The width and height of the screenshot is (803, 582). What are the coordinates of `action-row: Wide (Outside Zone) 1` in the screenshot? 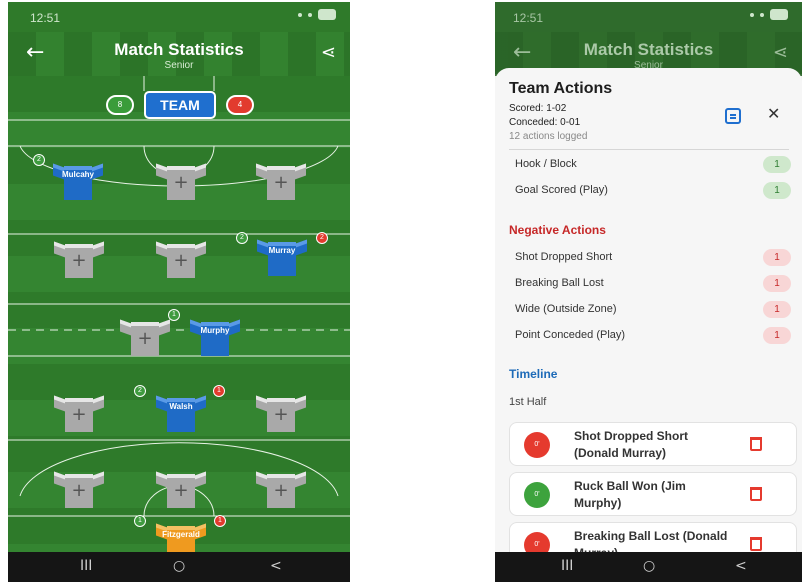 It's located at (653, 310).